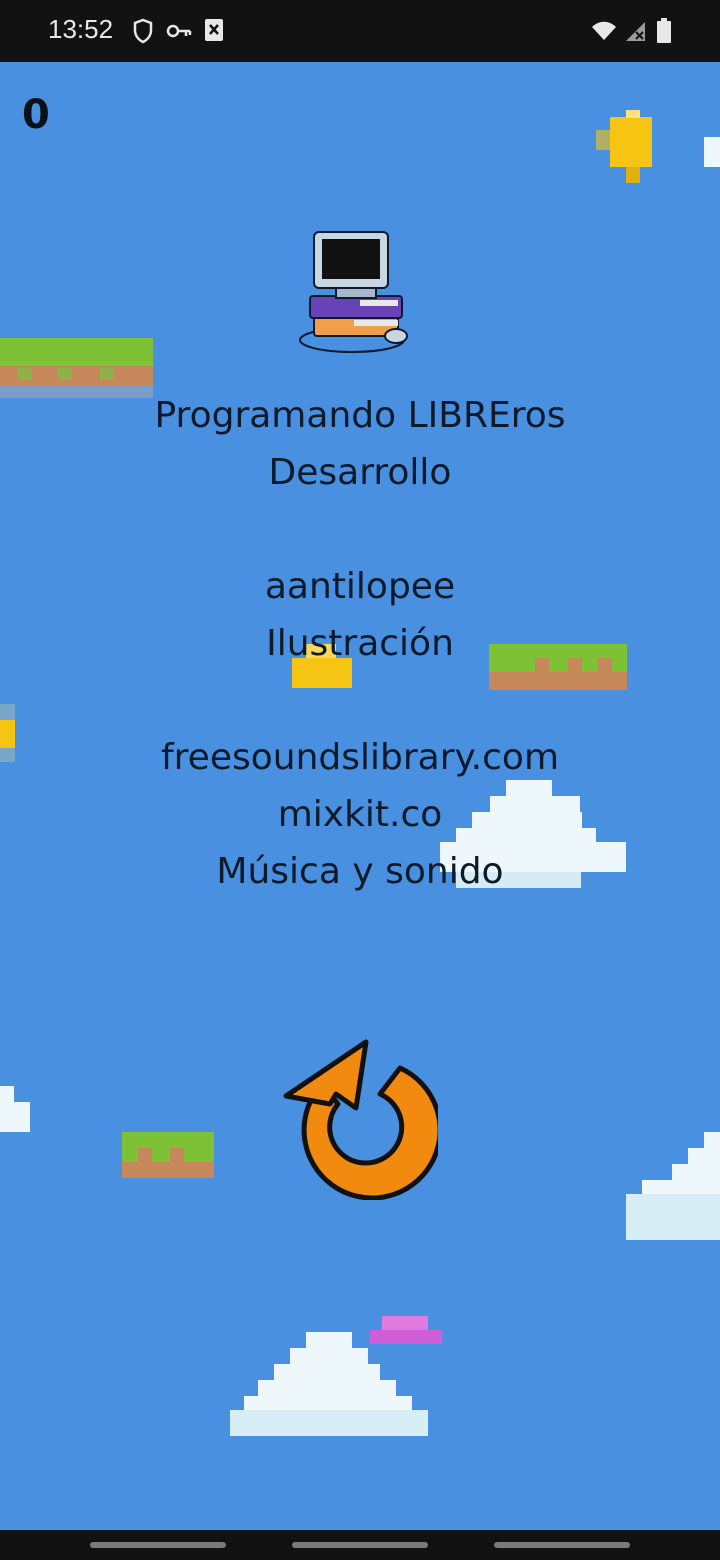  Describe the element at coordinates (168, 1155) in the screenshot. I see `grass-block` at that location.